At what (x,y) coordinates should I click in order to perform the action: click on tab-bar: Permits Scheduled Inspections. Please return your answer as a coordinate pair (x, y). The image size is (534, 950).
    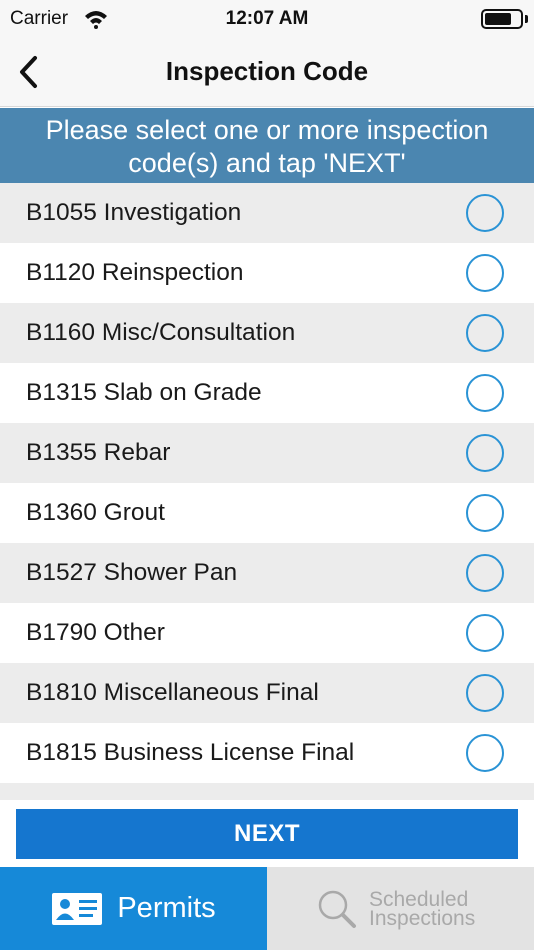
    Looking at the image, I should click on (267, 908).